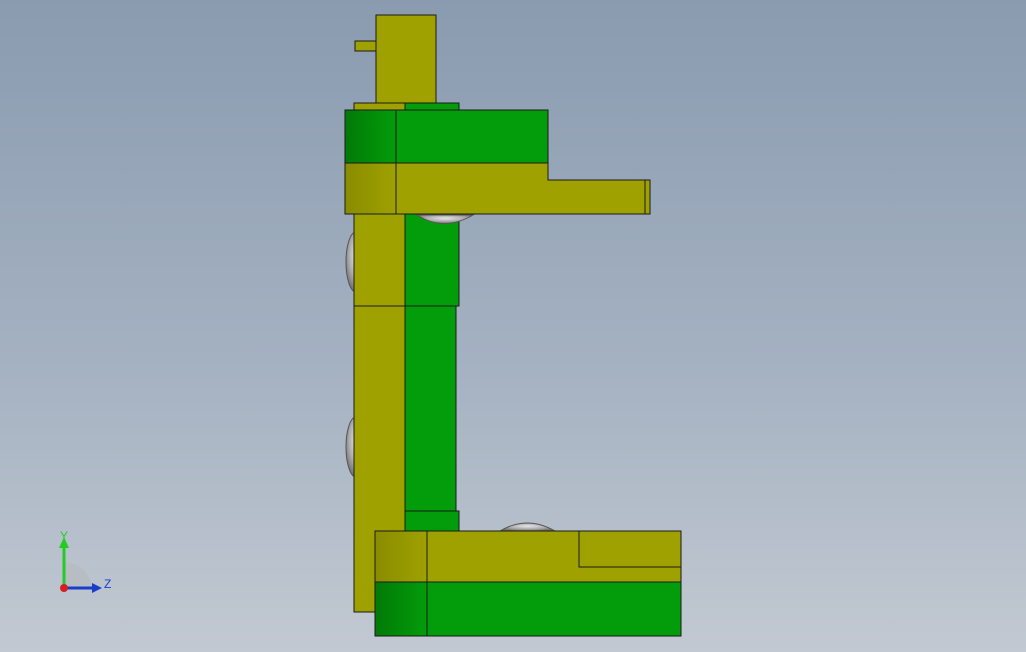  I want to click on top-post, so click(406, 59).